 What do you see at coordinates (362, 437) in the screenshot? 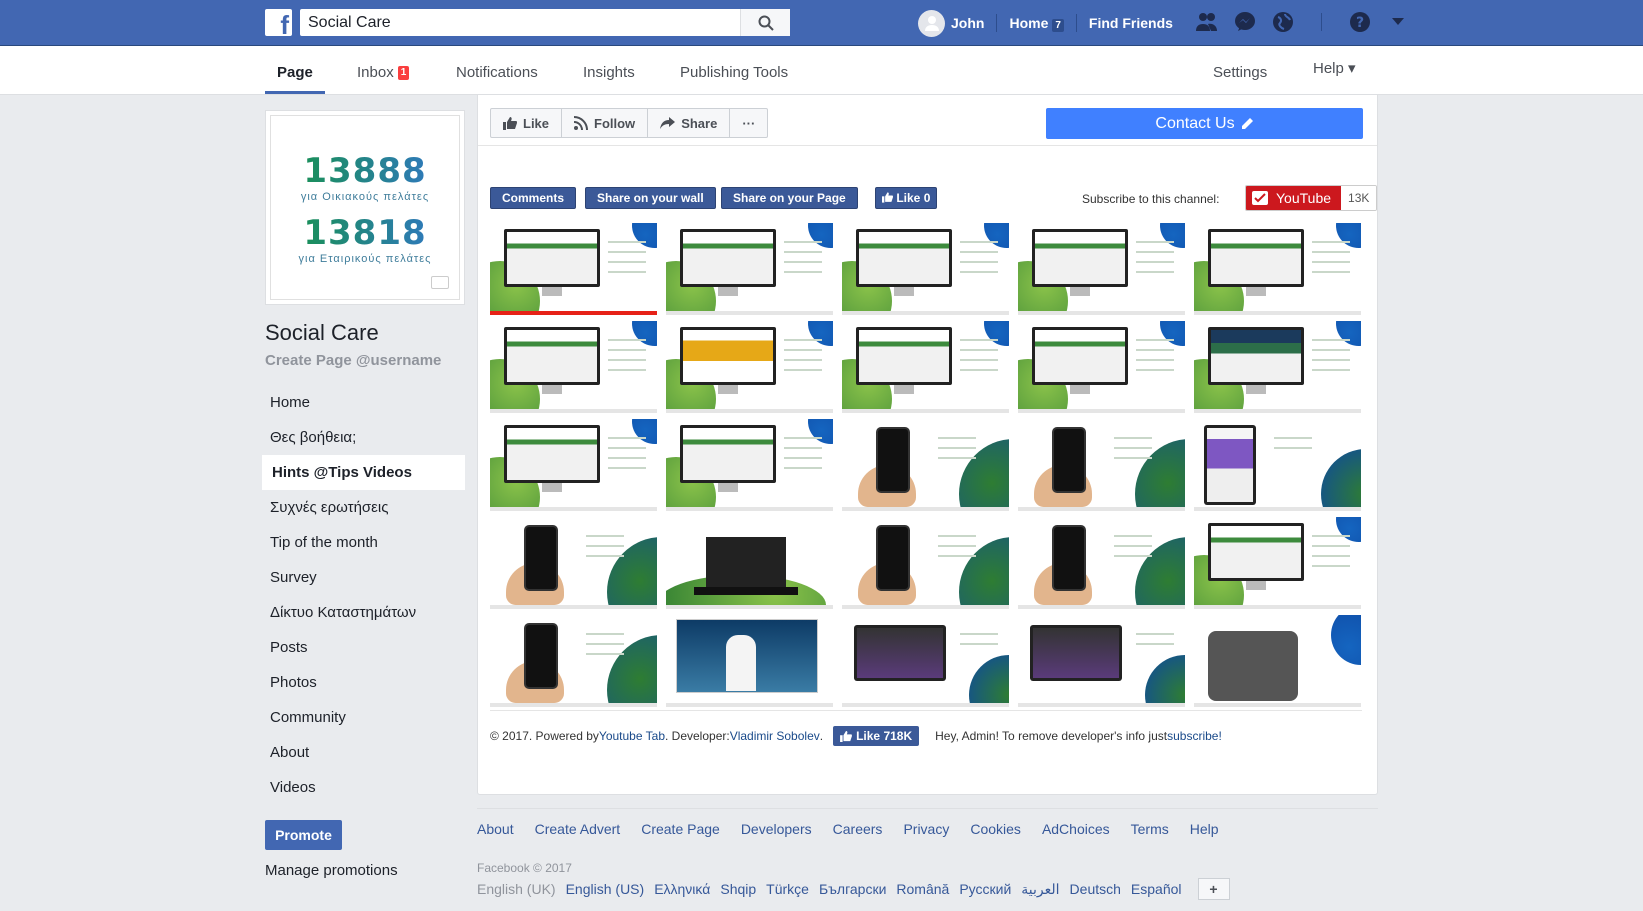
I see `sidebar-item: Θες βοήθεια;` at bounding box center [362, 437].